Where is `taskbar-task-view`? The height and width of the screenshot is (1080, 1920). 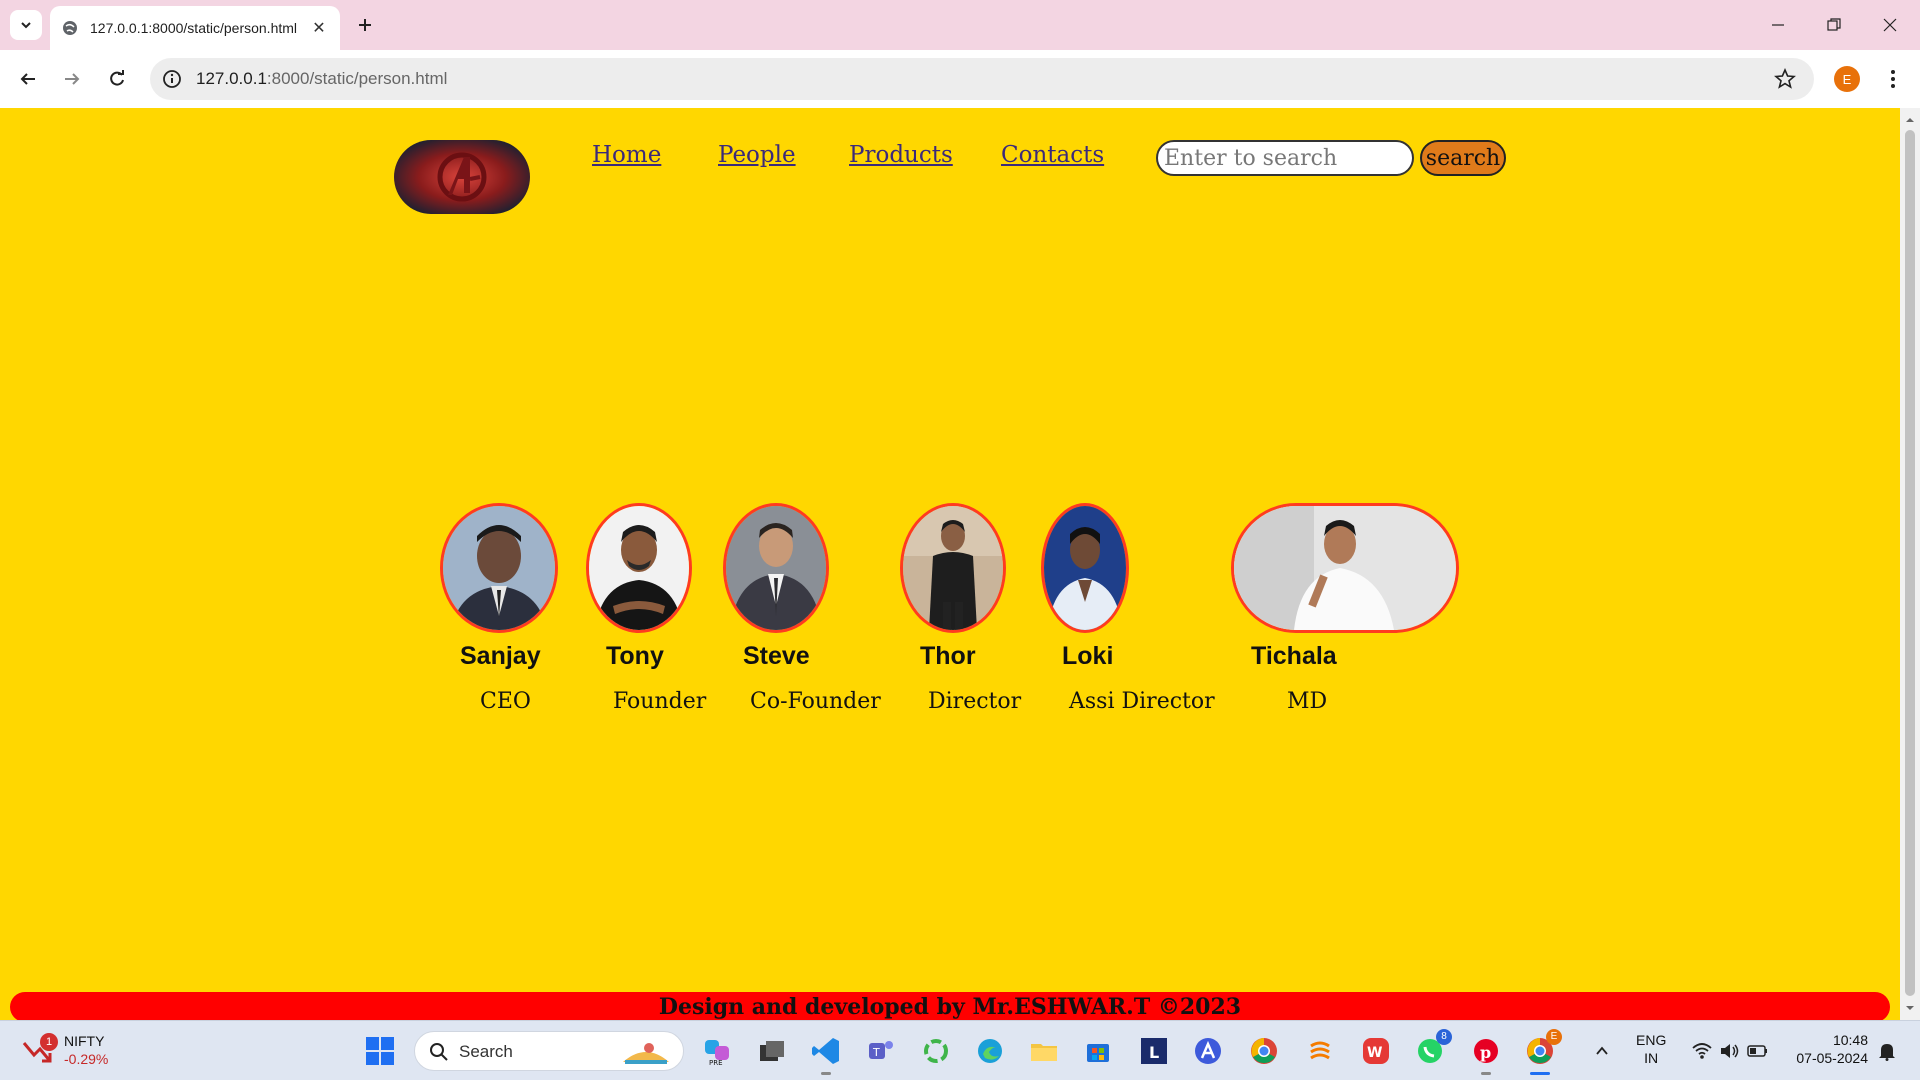 taskbar-task-view is located at coordinates (772, 1051).